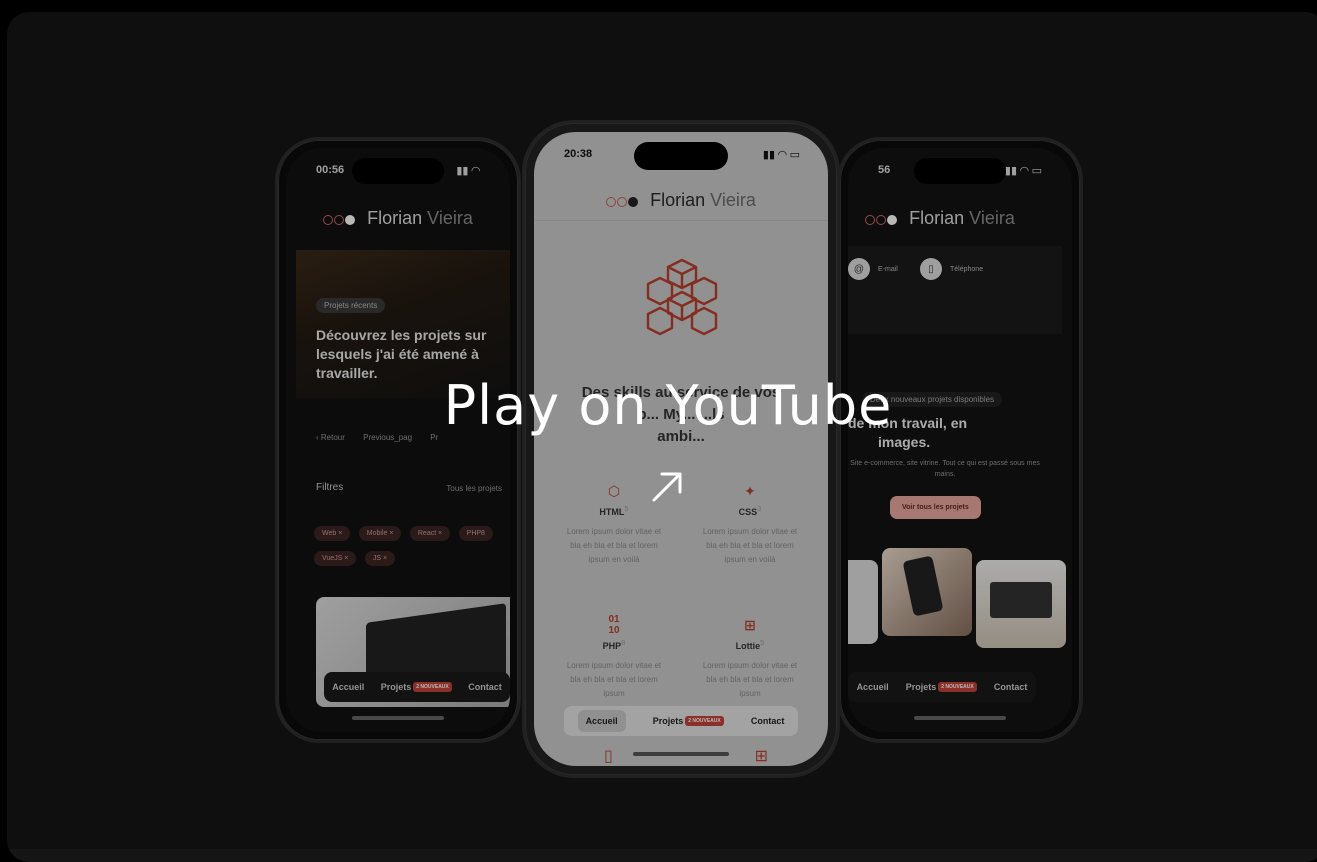  Describe the element at coordinates (658, 405) in the screenshot. I see `play-on-youtube-title: Play on YouTube` at that location.